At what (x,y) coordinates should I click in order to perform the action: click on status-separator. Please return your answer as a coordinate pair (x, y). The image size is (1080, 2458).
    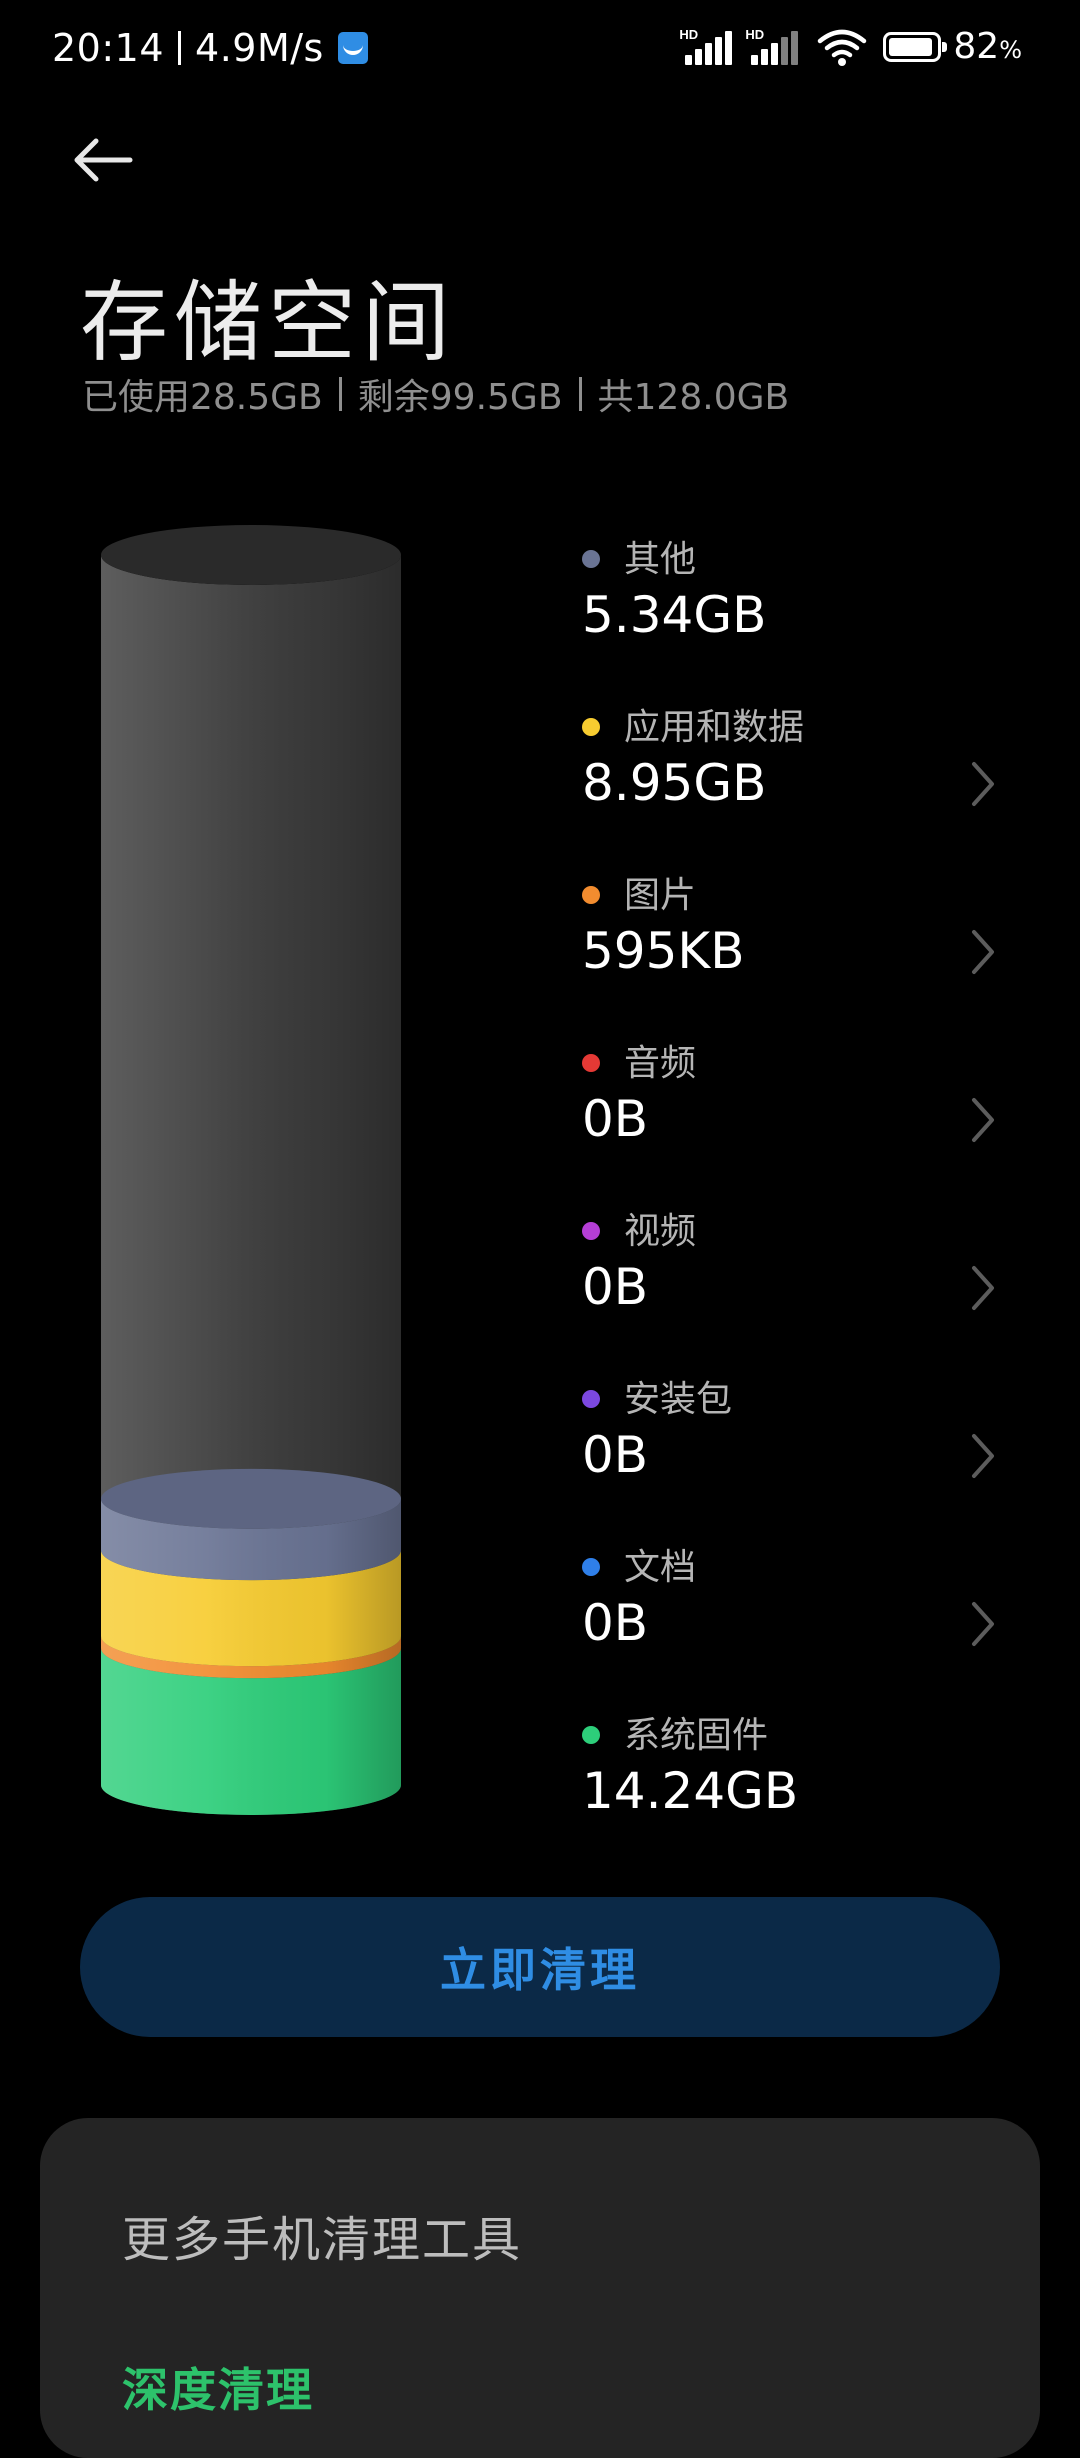
    Looking at the image, I should click on (180, 48).